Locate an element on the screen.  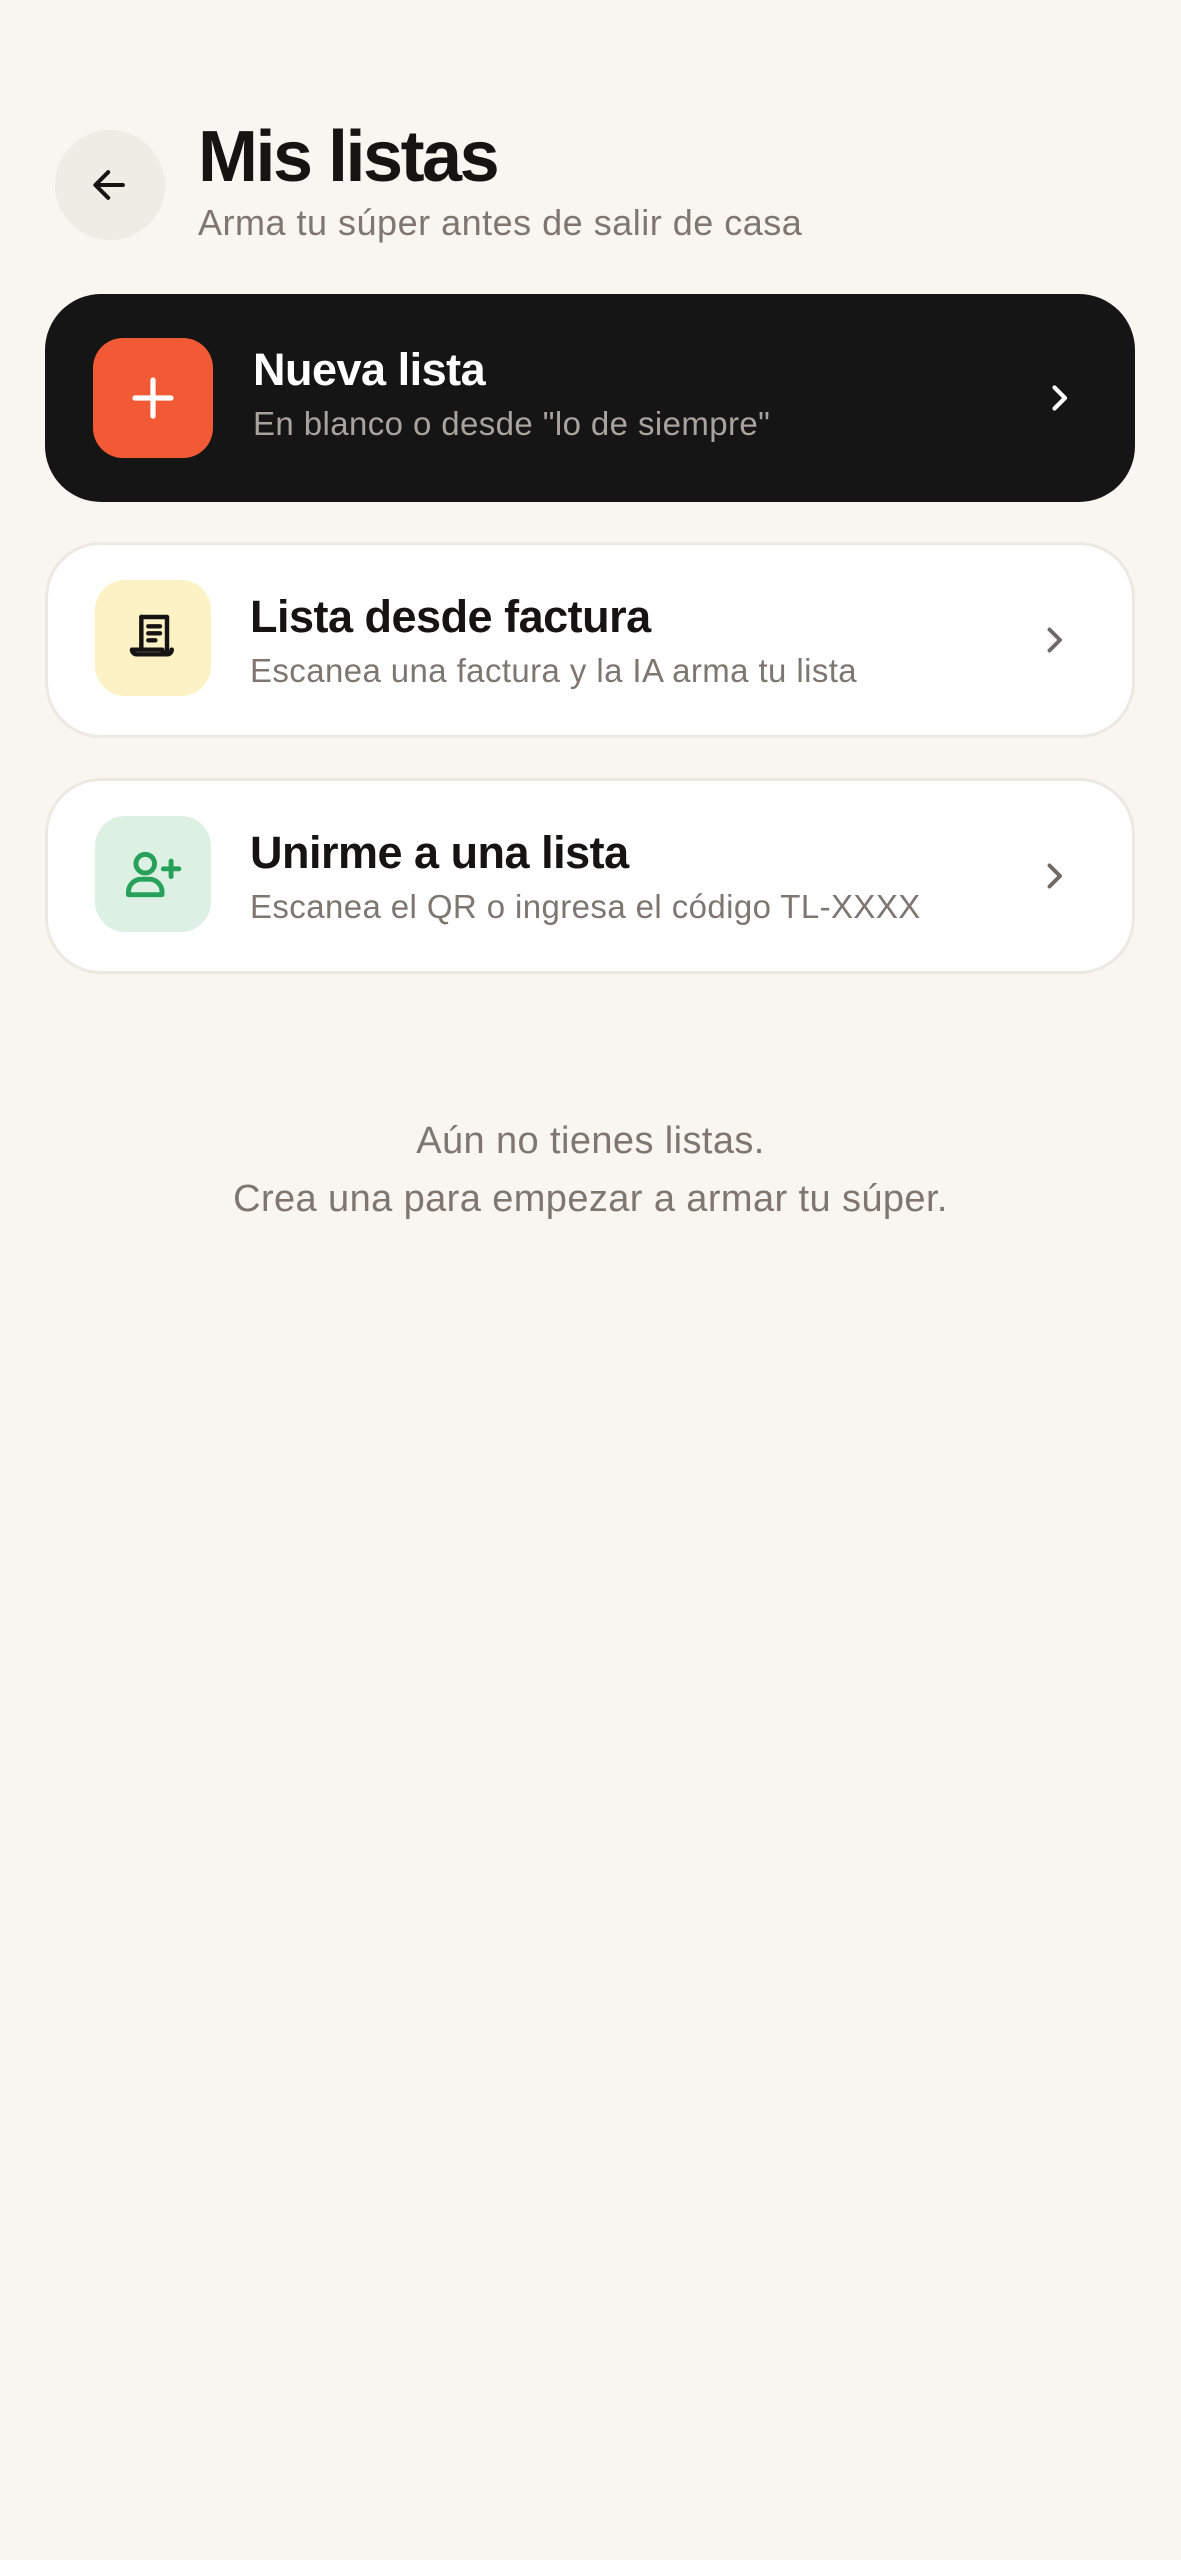
user-plus-icon-tile is located at coordinates (153, 874).